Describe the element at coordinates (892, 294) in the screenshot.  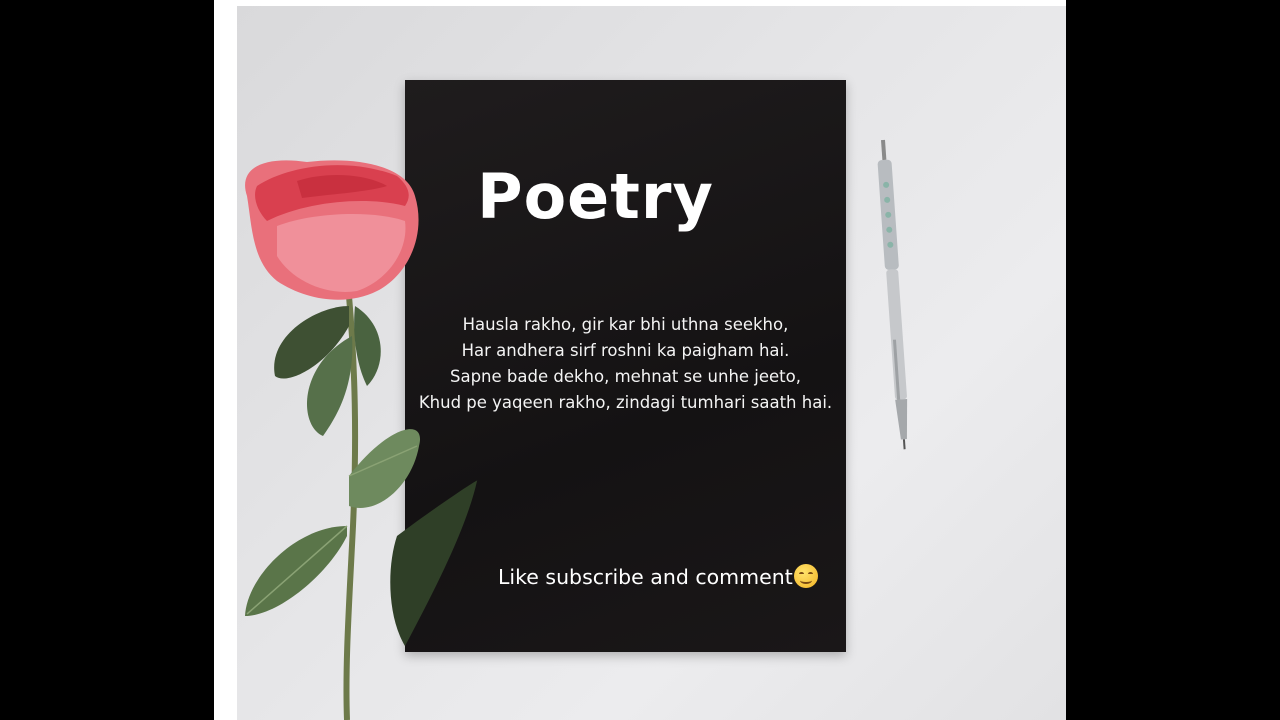
I see `pen-illustration` at that location.